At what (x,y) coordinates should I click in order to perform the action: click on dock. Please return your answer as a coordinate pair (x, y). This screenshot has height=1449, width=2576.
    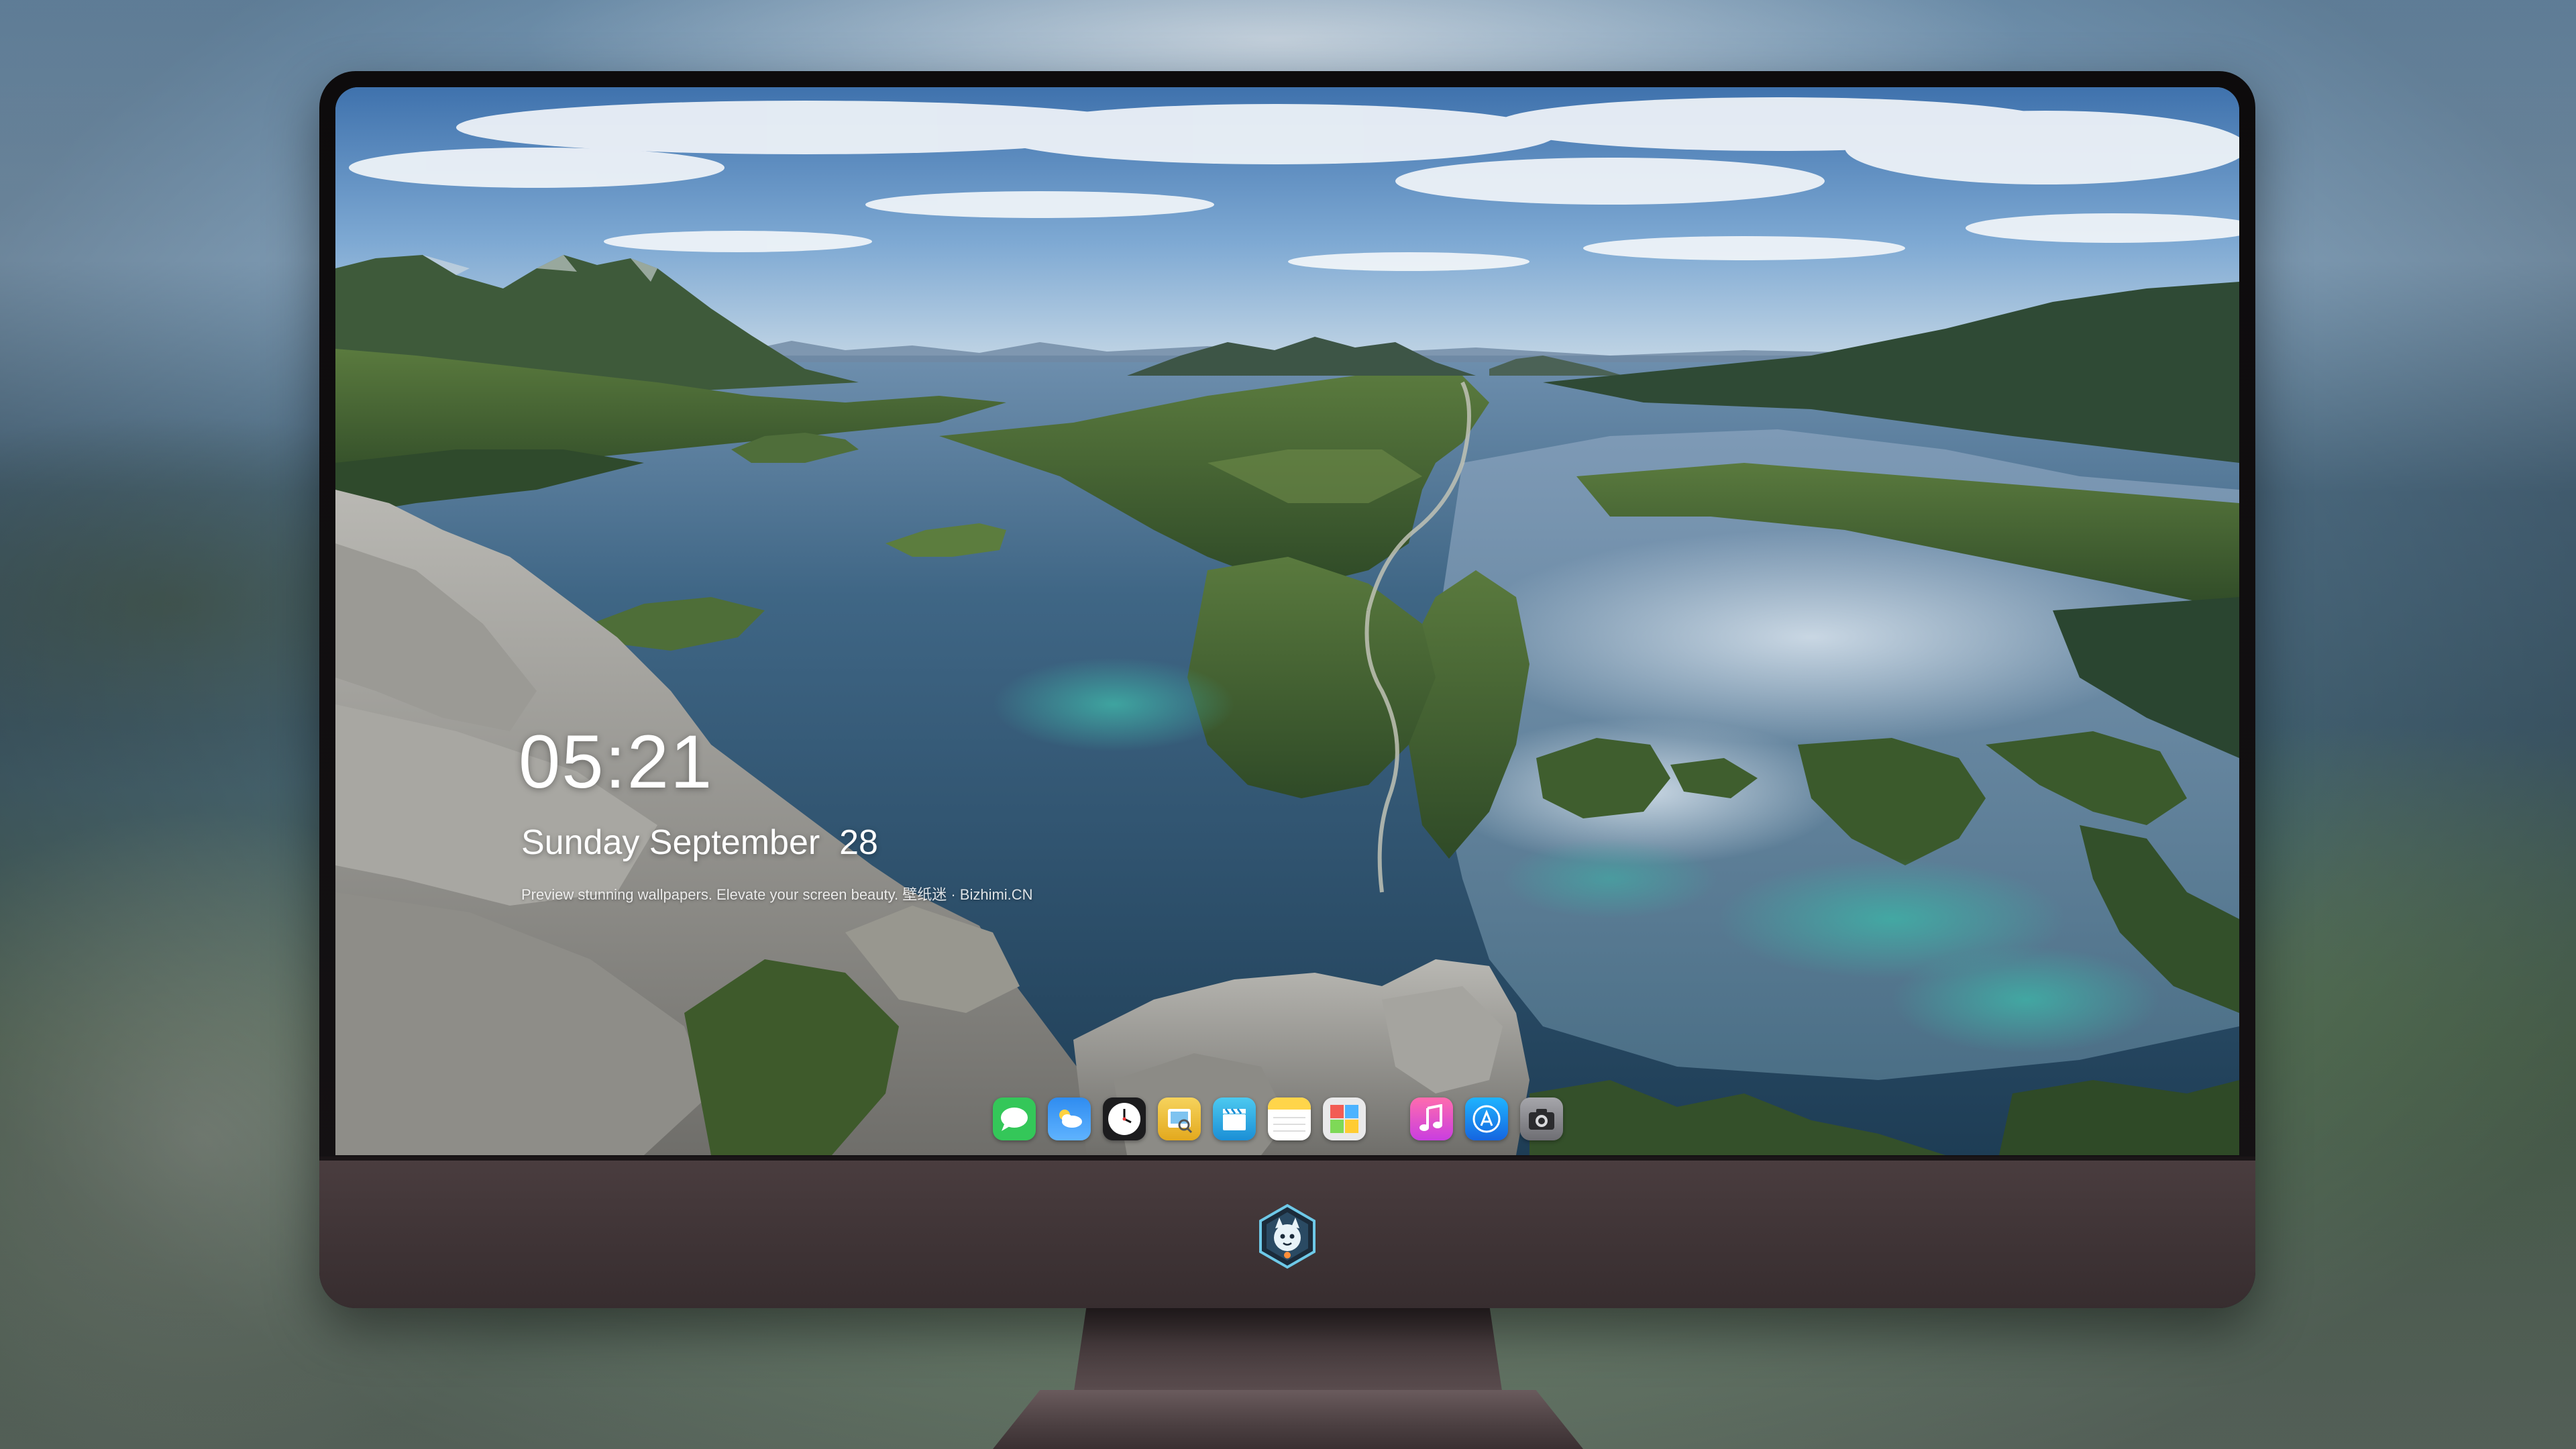
    Looking at the image, I should click on (1295, 1119).